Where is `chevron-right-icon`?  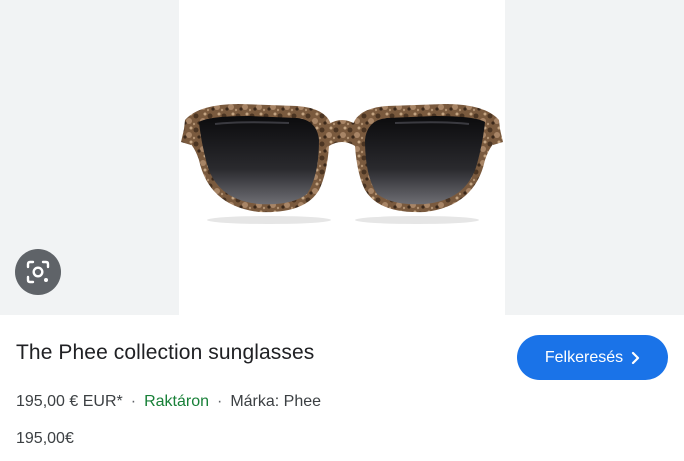 chevron-right-icon is located at coordinates (635, 358).